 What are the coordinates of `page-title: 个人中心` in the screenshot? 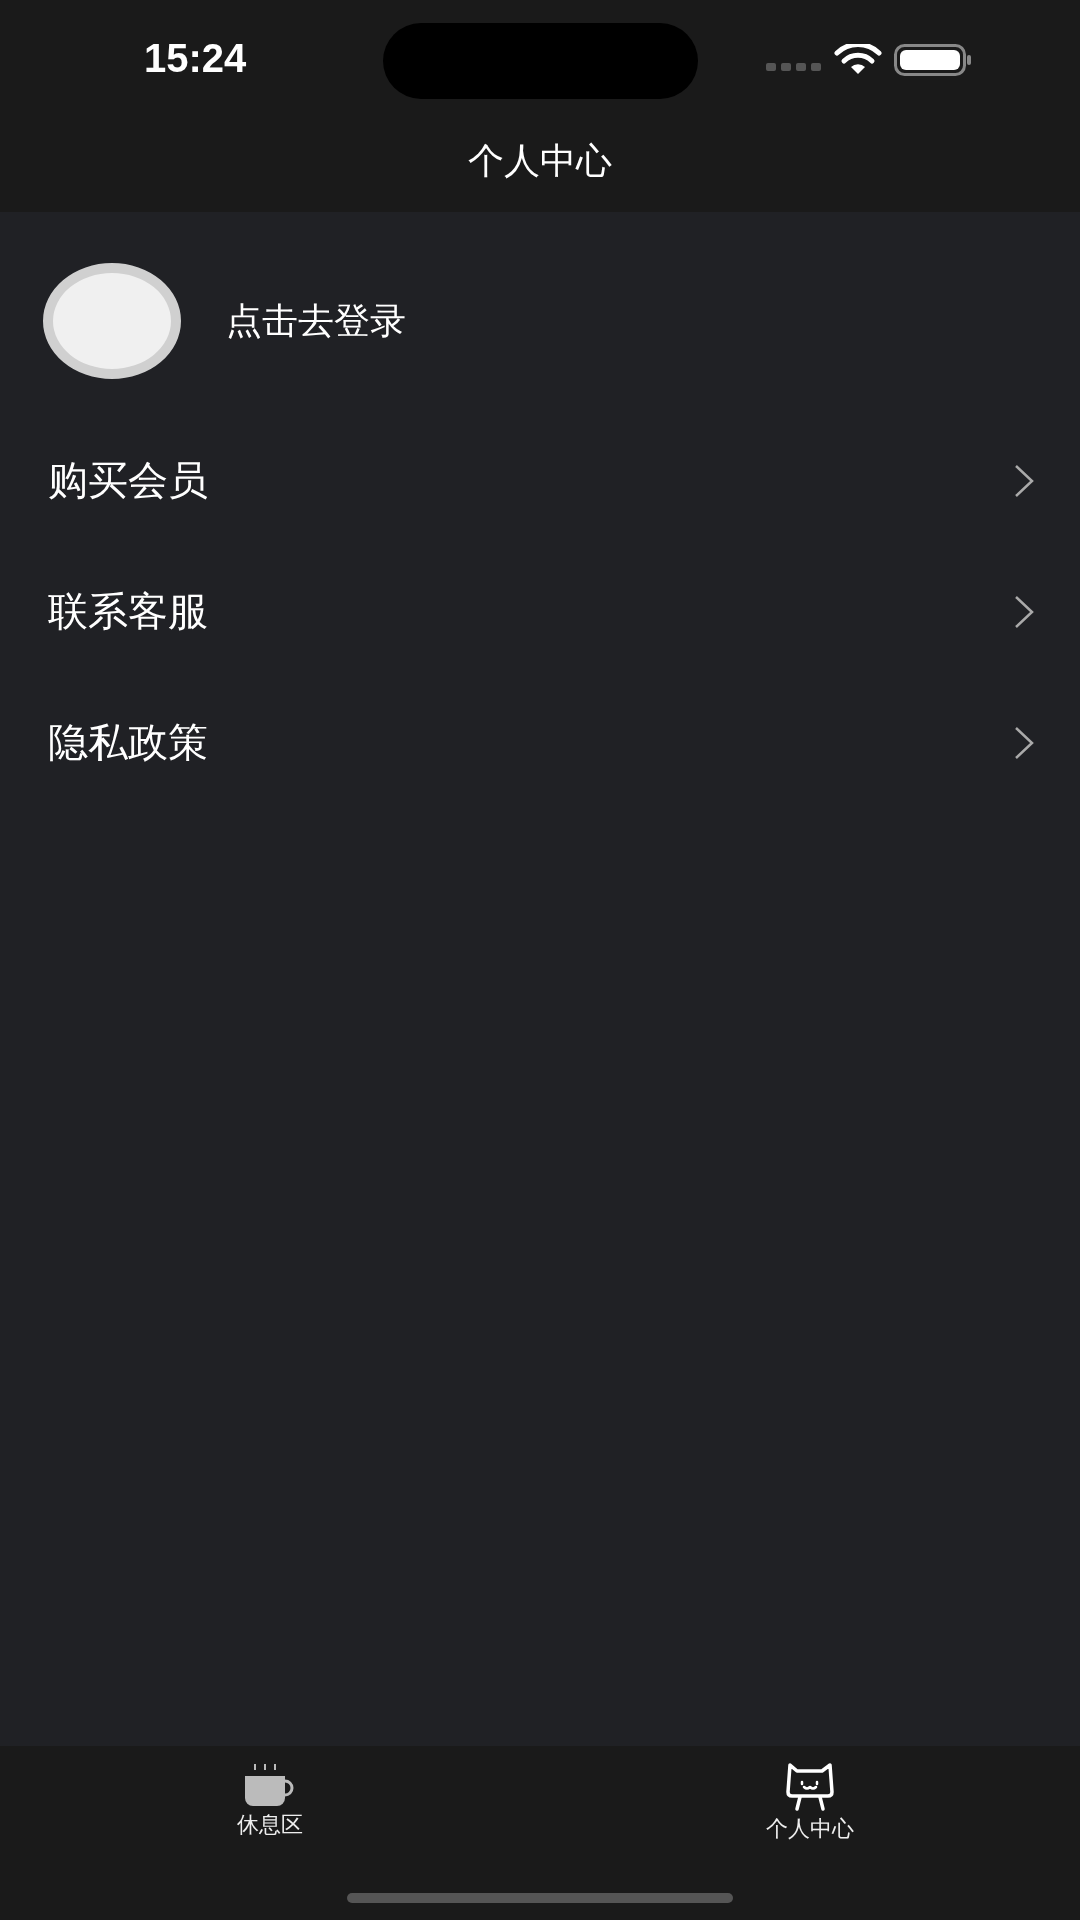 It's located at (540, 160).